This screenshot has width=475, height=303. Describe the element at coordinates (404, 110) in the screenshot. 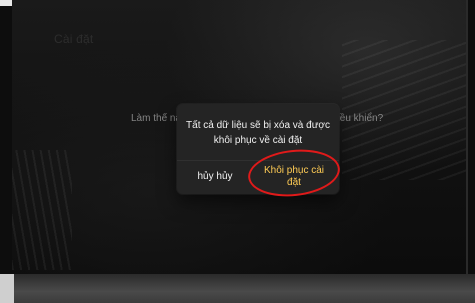

I see `screen-reflection-right` at that location.